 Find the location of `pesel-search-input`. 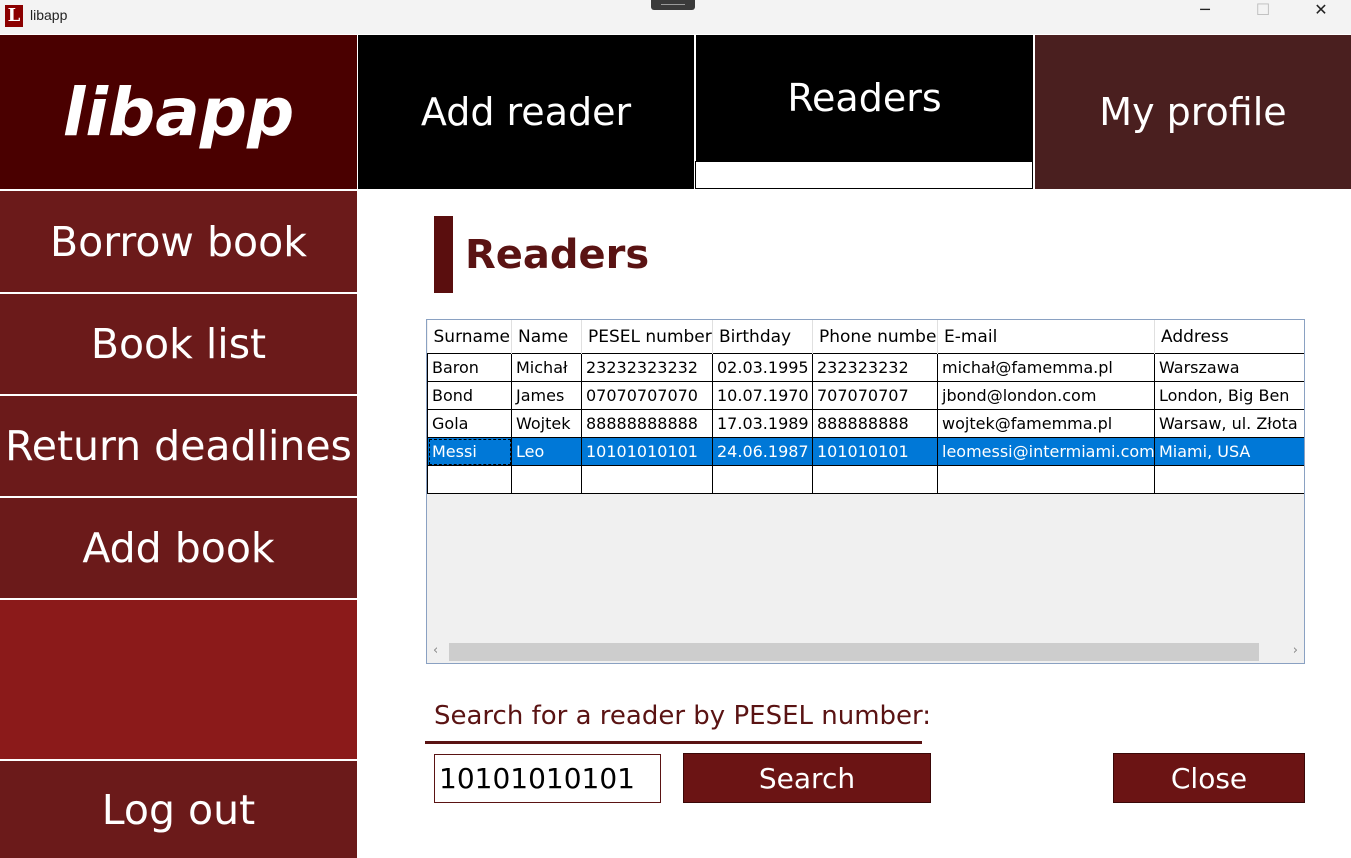

pesel-search-input is located at coordinates (547, 778).